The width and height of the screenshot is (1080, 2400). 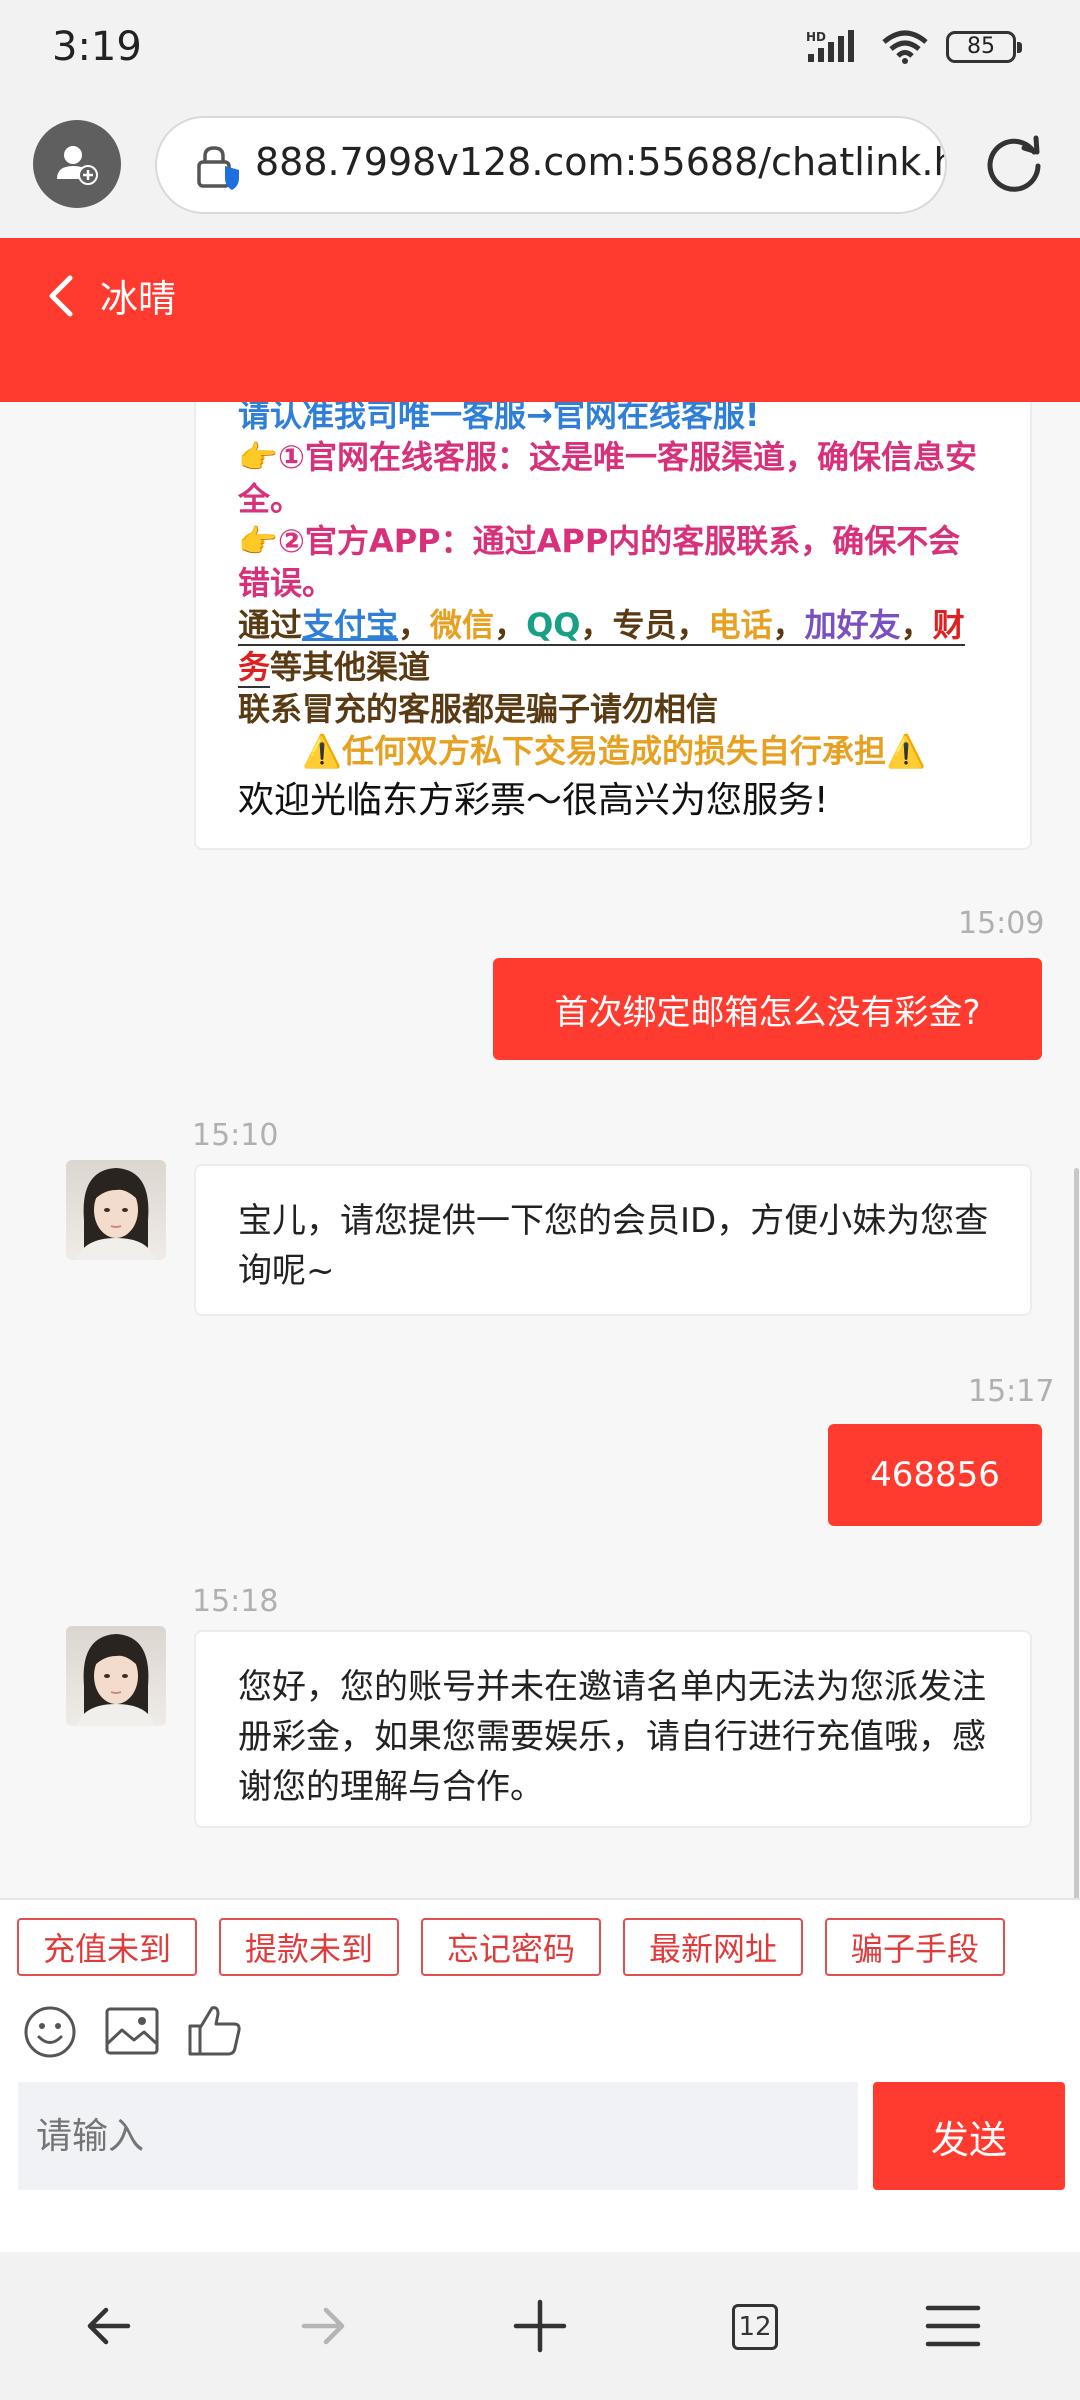 I want to click on composer: 发送, so click(x=540, y=2167).